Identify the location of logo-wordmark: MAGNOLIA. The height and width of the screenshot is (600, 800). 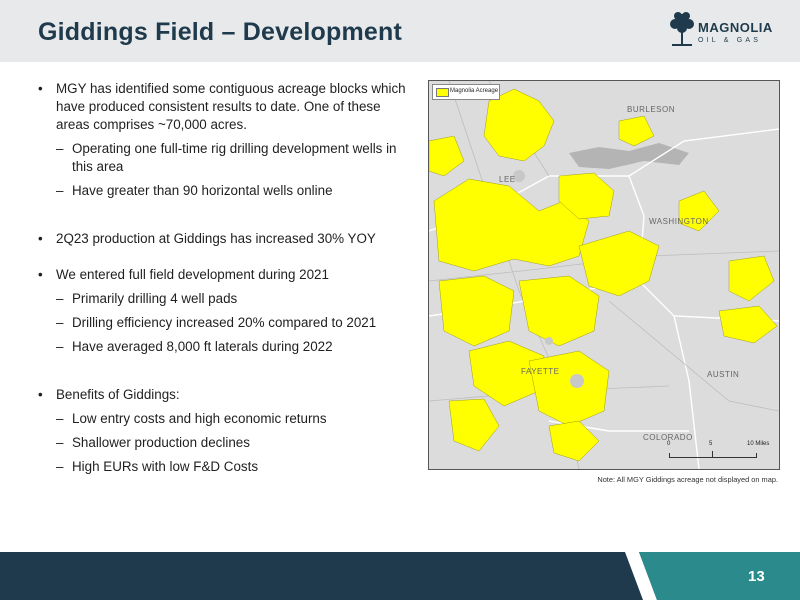
(735, 27).